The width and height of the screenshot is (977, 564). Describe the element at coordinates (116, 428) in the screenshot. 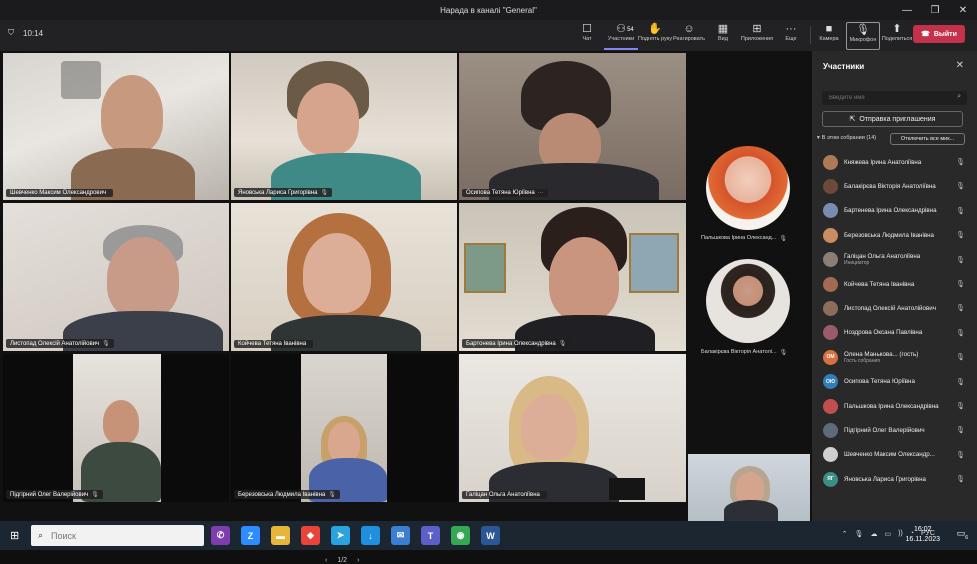

I see `video-tile: Підгірний Олег Валерійович 🎙` at that location.